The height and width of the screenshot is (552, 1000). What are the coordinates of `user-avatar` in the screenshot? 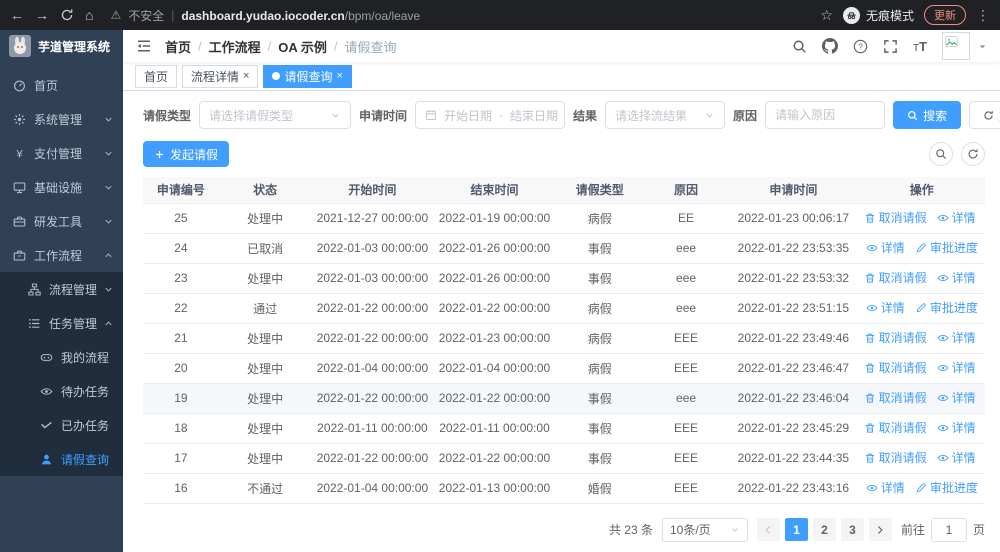 It's located at (956, 46).